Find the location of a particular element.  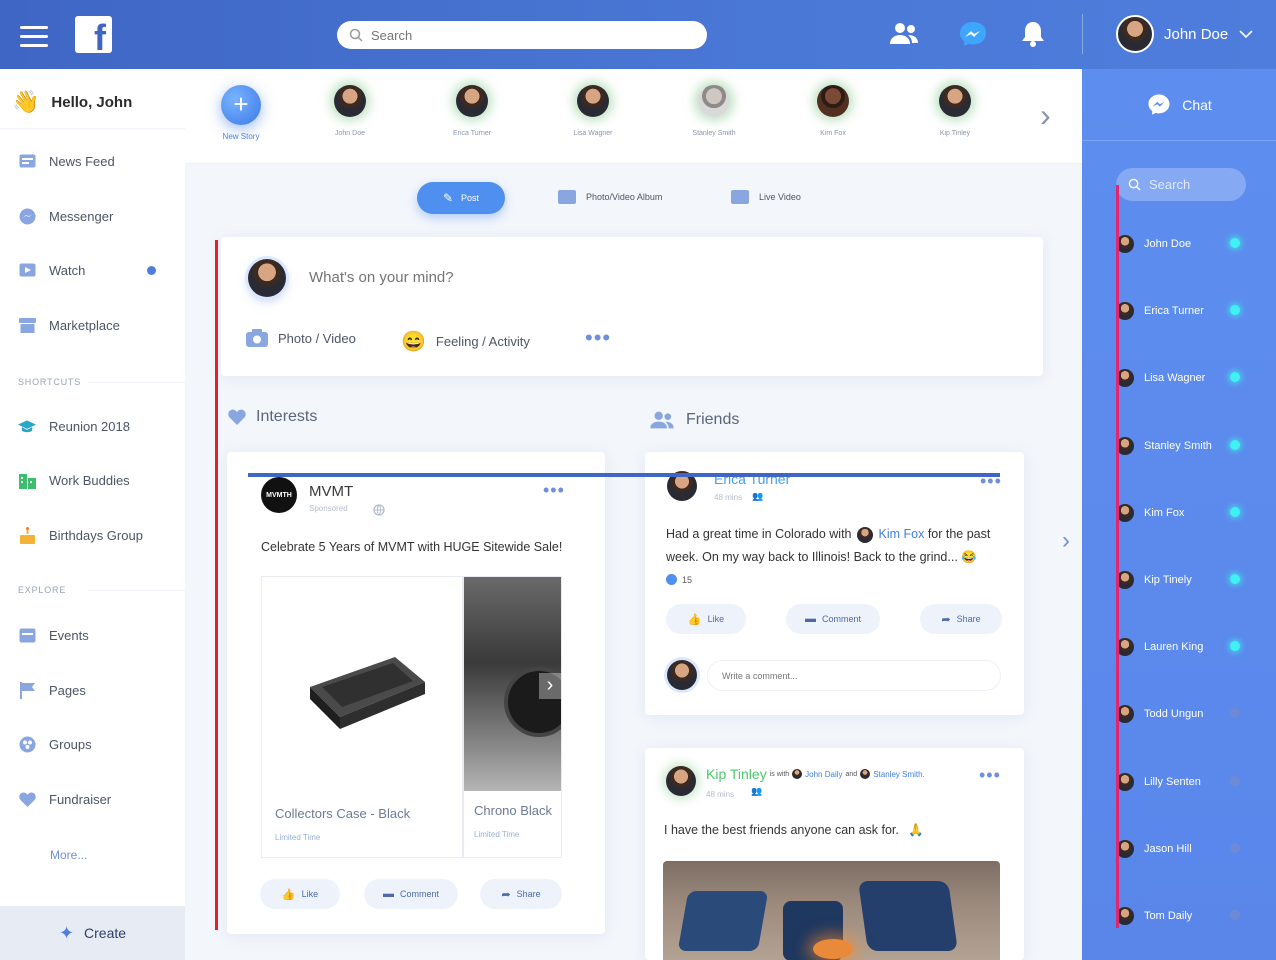

friends-campfire-photo is located at coordinates (831, 910).